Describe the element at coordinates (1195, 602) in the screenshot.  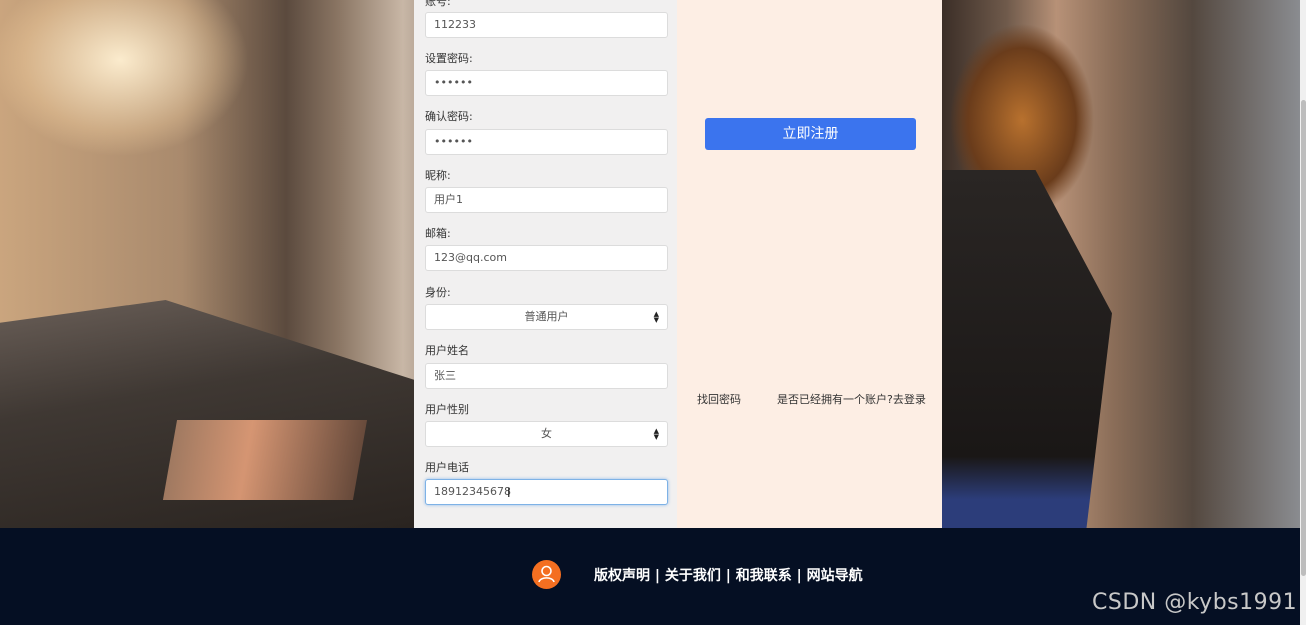
I see `watermark: CSDN @kybs1991` at that location.